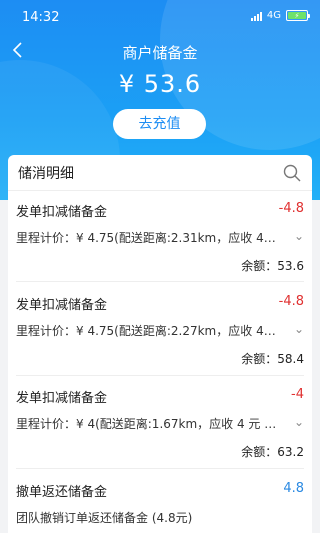 The image size is (320, 533). Describe the element at coordinates (256, 16) in the screenshot. I see `signal-icon` at that location.